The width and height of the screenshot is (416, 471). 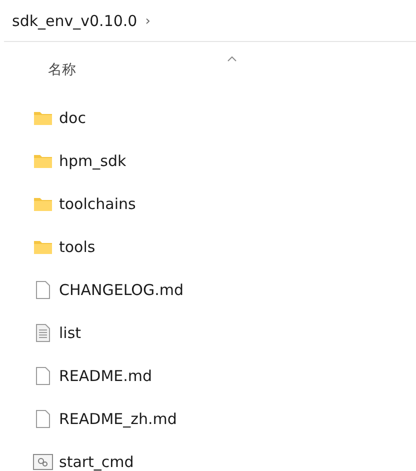 What do you see at coordinates (62, 70) in the screenshot?
I see `column-header: 名称` at bounding box center [62, 70].